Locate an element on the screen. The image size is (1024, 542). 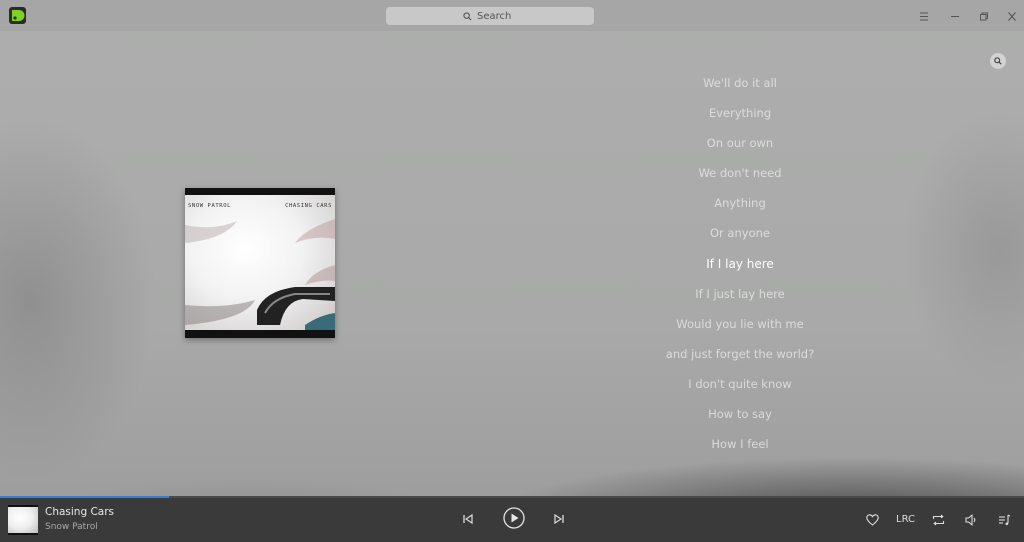
lyric-line: Would you lie with me is located at coordinates (740, 326).